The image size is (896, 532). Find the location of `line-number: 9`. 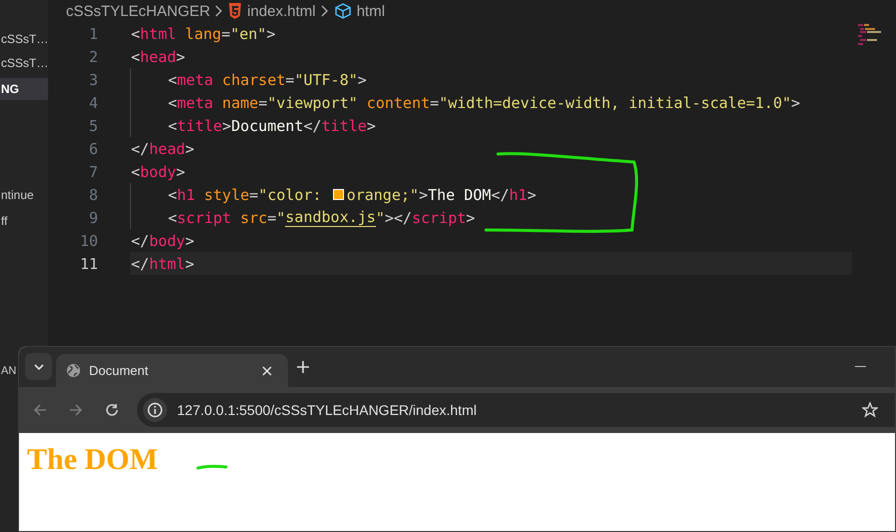

line-number: 9 is located at coordinates (93, 217).